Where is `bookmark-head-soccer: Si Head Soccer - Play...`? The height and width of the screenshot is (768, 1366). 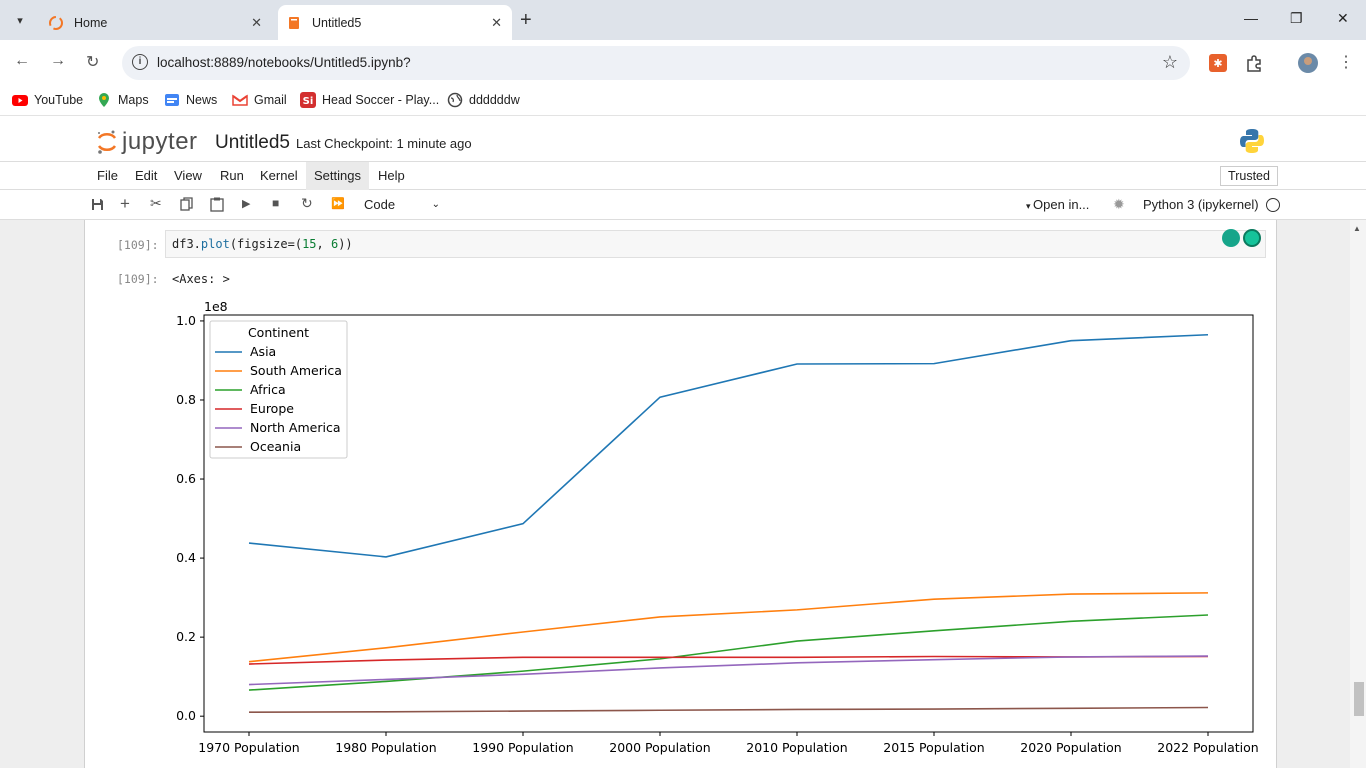
bookmark-head-soccer: Si Head Soccer - Play... is located at coordinates (369, 100).